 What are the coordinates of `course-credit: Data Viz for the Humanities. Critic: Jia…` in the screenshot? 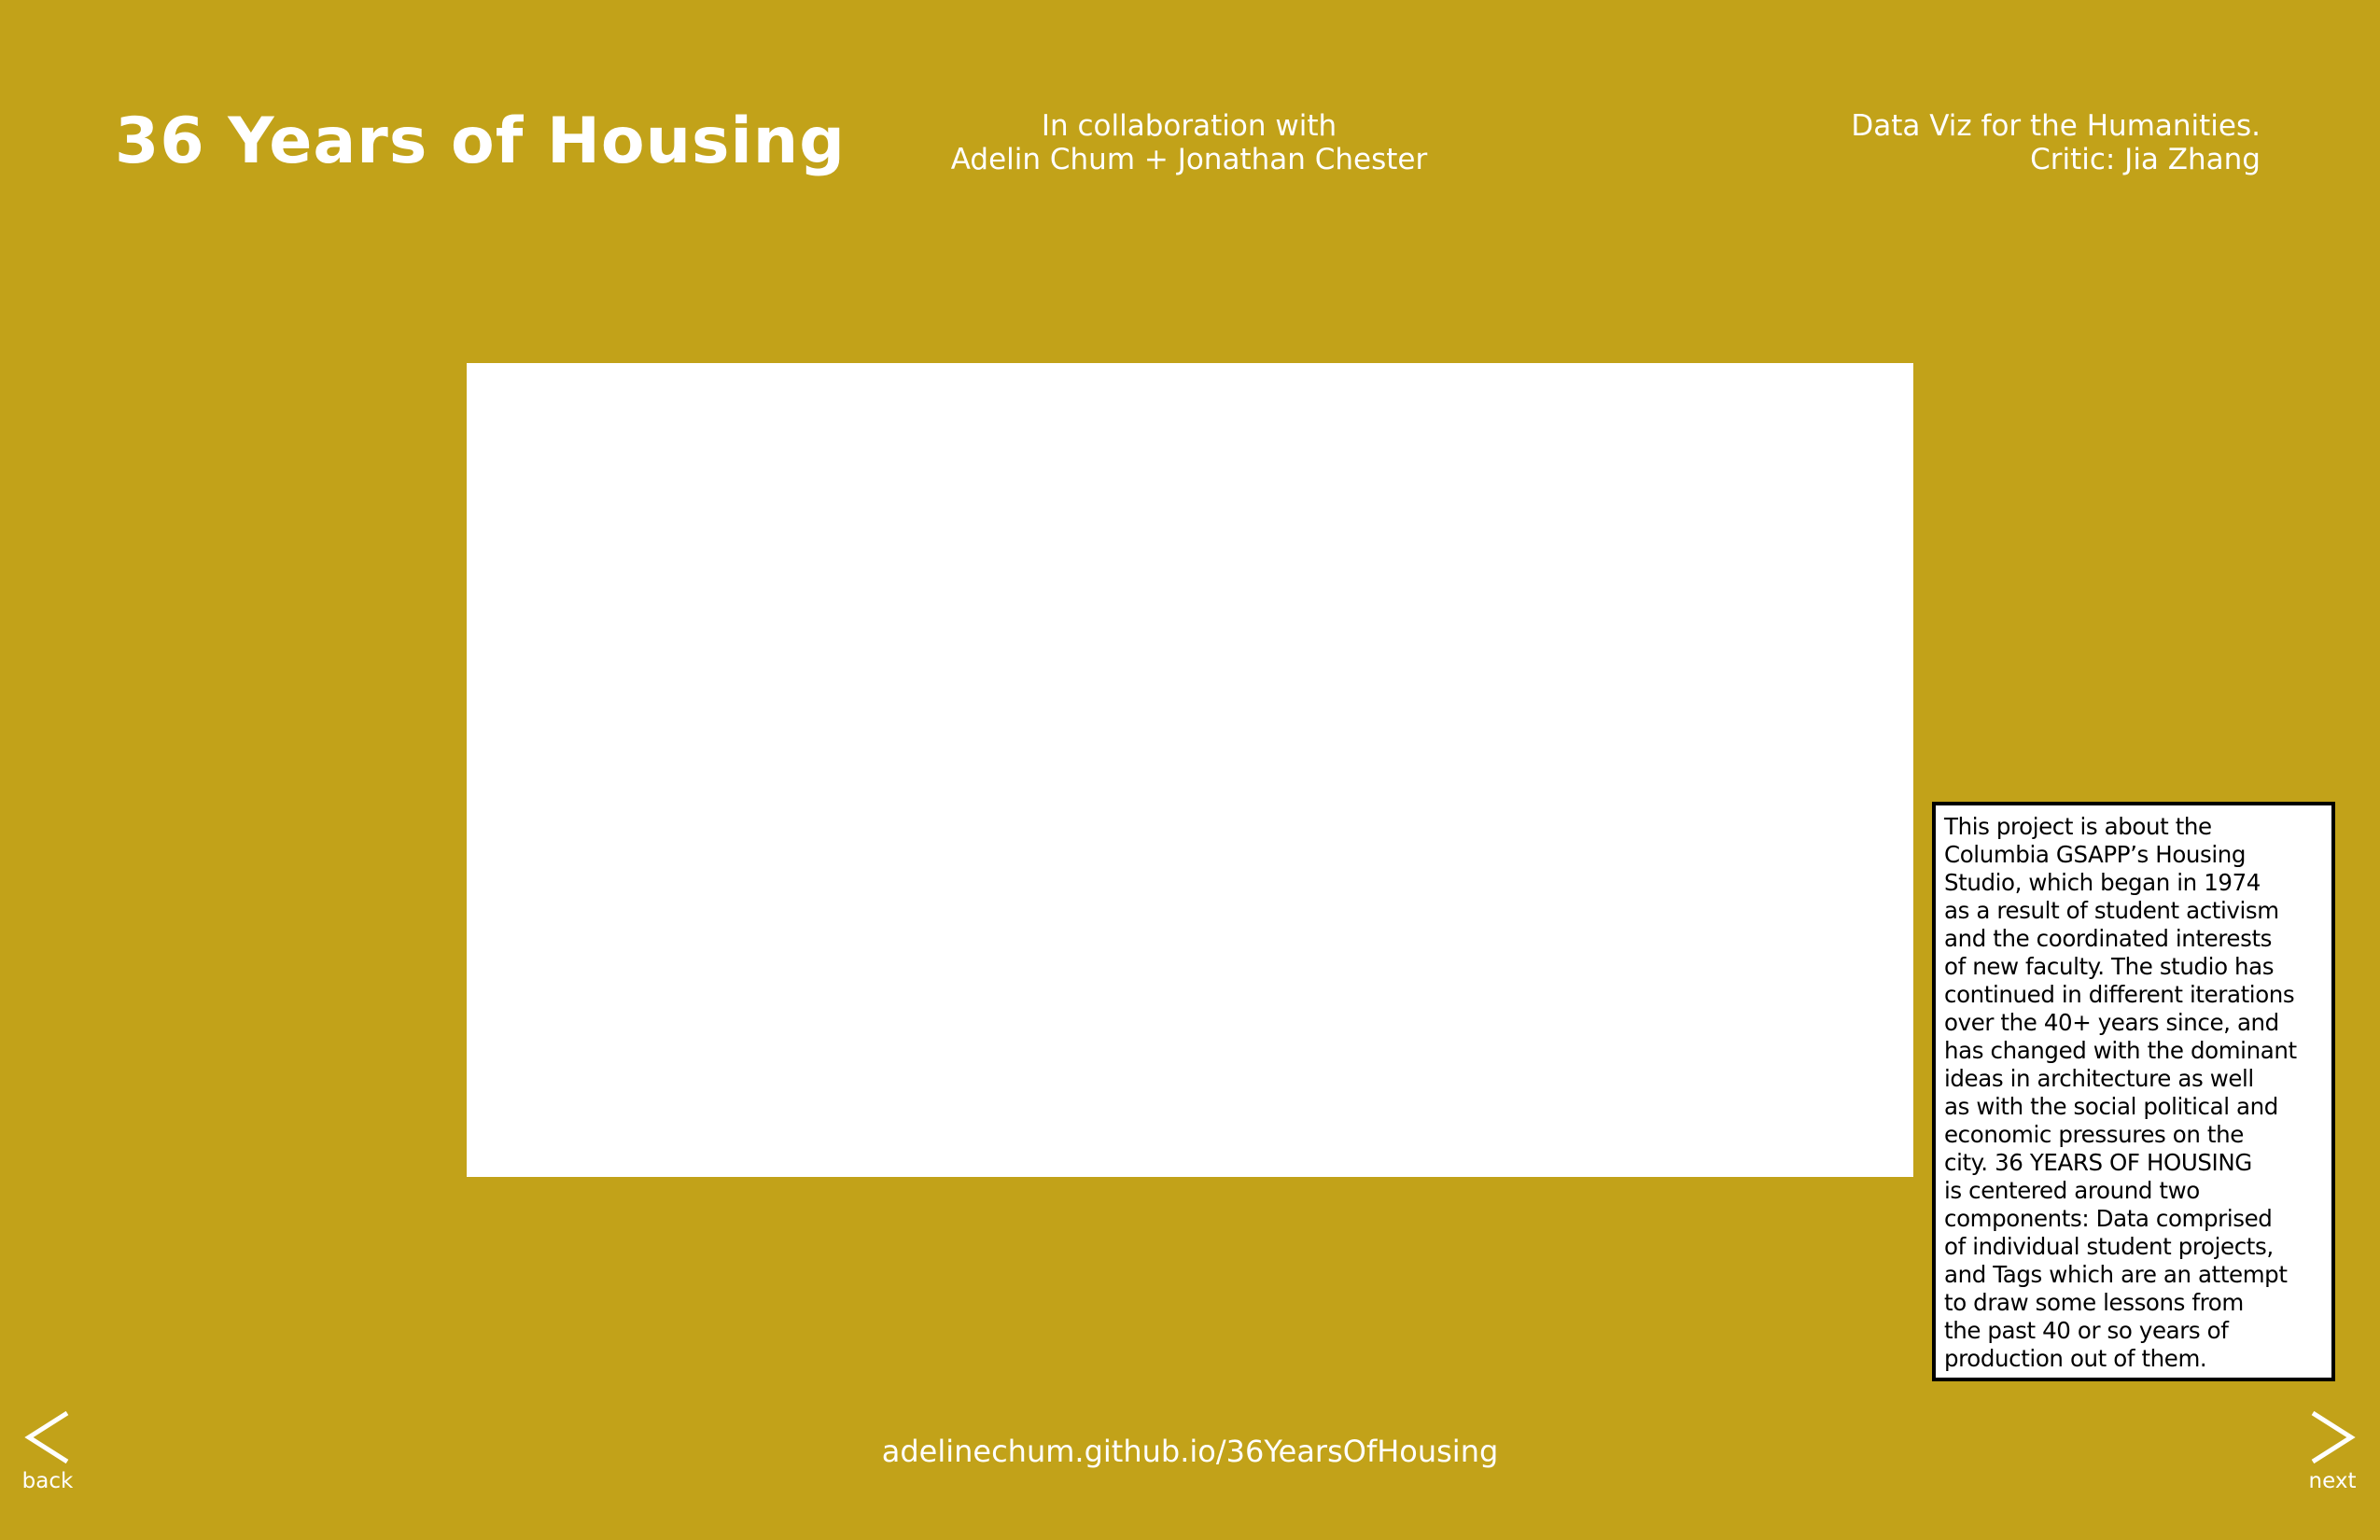 It's located at (1934, 142).